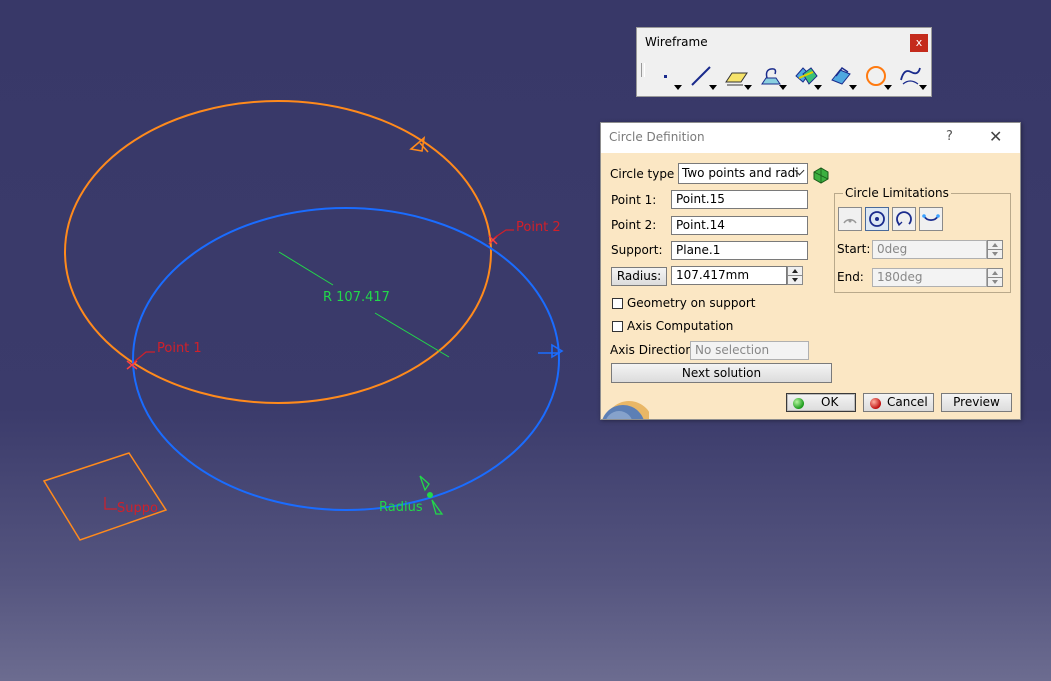 Image resolution: width=1051 pixels, height=681 pixels. Describe the element at coordinates (995, 136) in the screenshot. I see `close-button: ✕` at that location.